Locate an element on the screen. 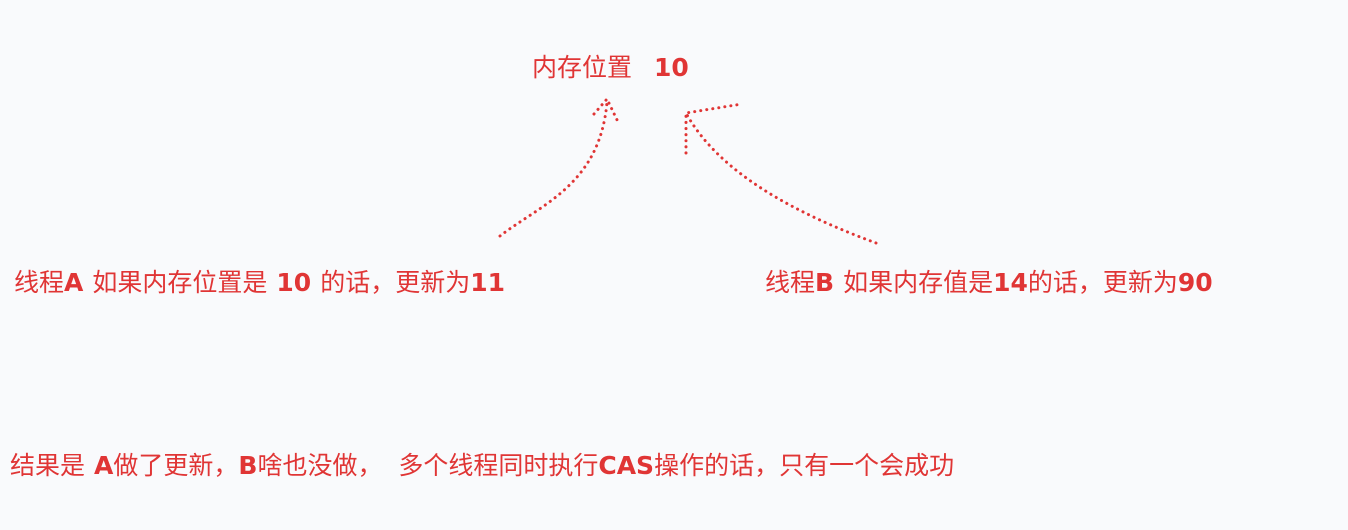 This screenshot has width=1348, height=530. thread-a-arrow-shaft is located at coordinates (553, 169).